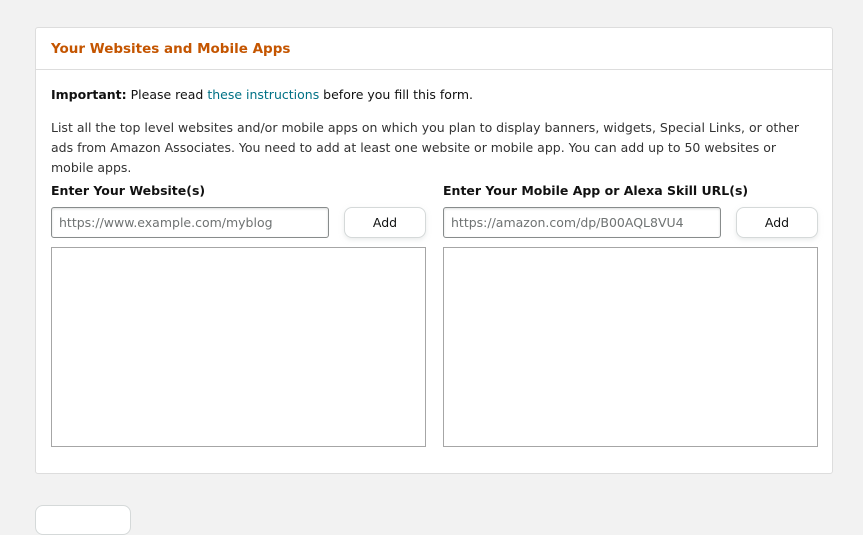 This screenshot has width=863, height=535. Describe the element at coordinates (385, 222) in the screenshot. I see `add-website-button: Add` at that location.